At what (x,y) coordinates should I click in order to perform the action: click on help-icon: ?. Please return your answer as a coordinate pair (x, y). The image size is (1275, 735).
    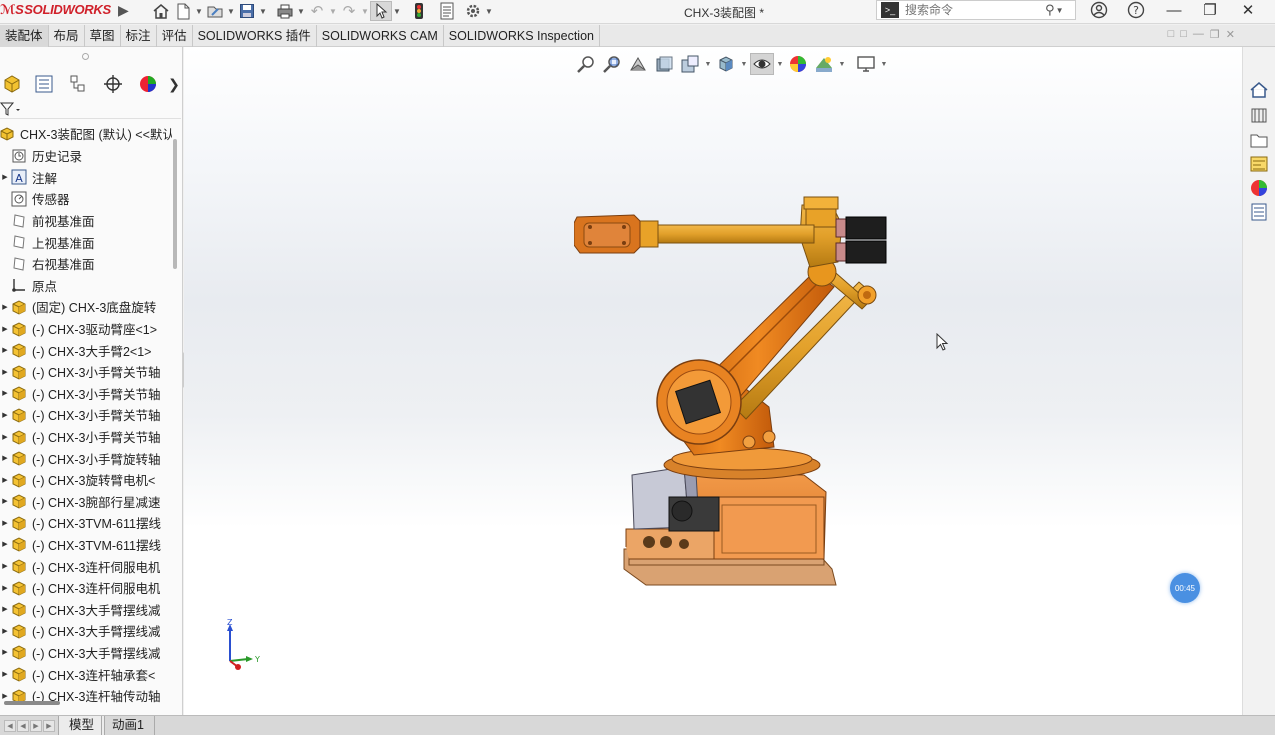
    Looking at the image, I should click on (1136, 10).